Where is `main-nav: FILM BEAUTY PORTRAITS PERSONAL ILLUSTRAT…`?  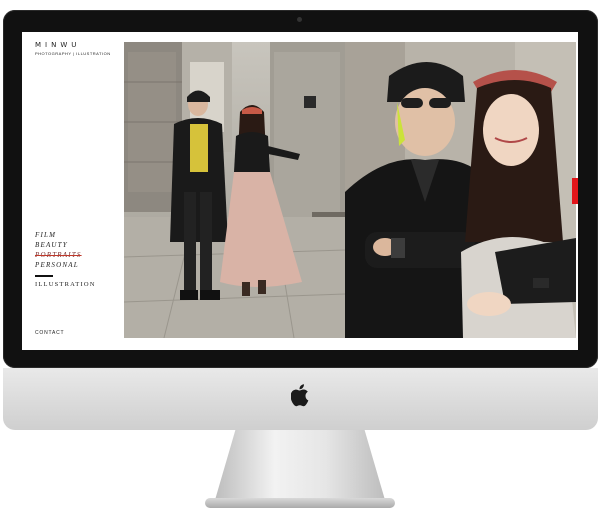
main-nav: FILM BEAUTY PORTRAITS PERSONAL ILLUSTRAT… is located at coordinates (65, 259).